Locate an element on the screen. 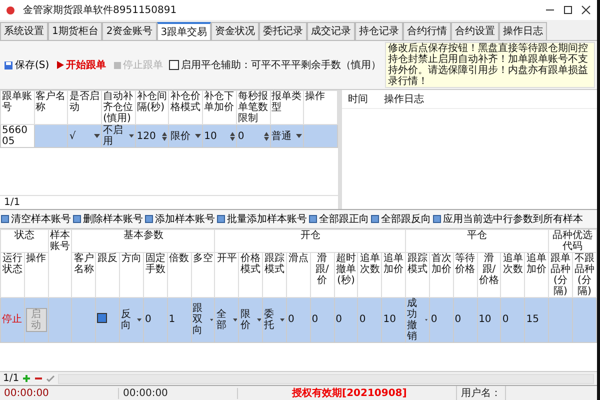 This screenshot has height=400, width=600. column-header: 操作日志 is located at coordinates (404, 99).